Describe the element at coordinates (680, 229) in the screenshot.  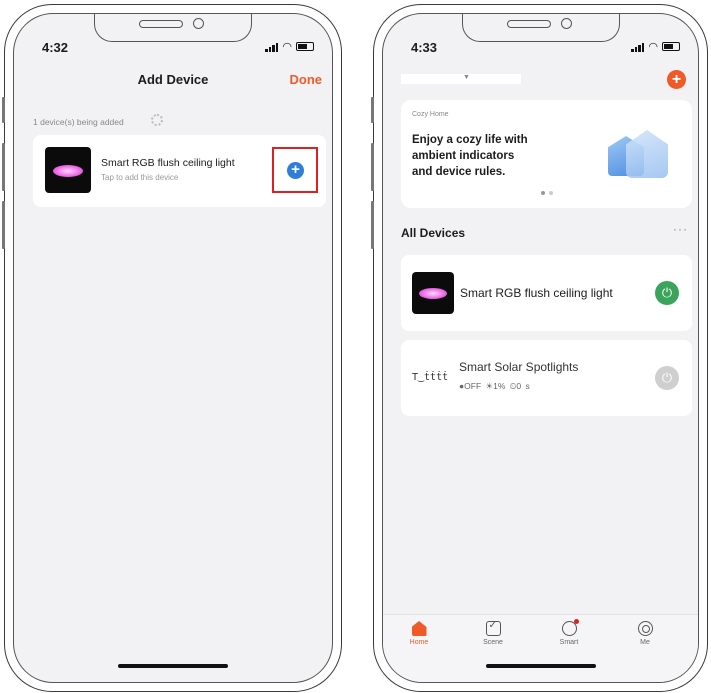
I see `more-options-icon: ···` at that location.